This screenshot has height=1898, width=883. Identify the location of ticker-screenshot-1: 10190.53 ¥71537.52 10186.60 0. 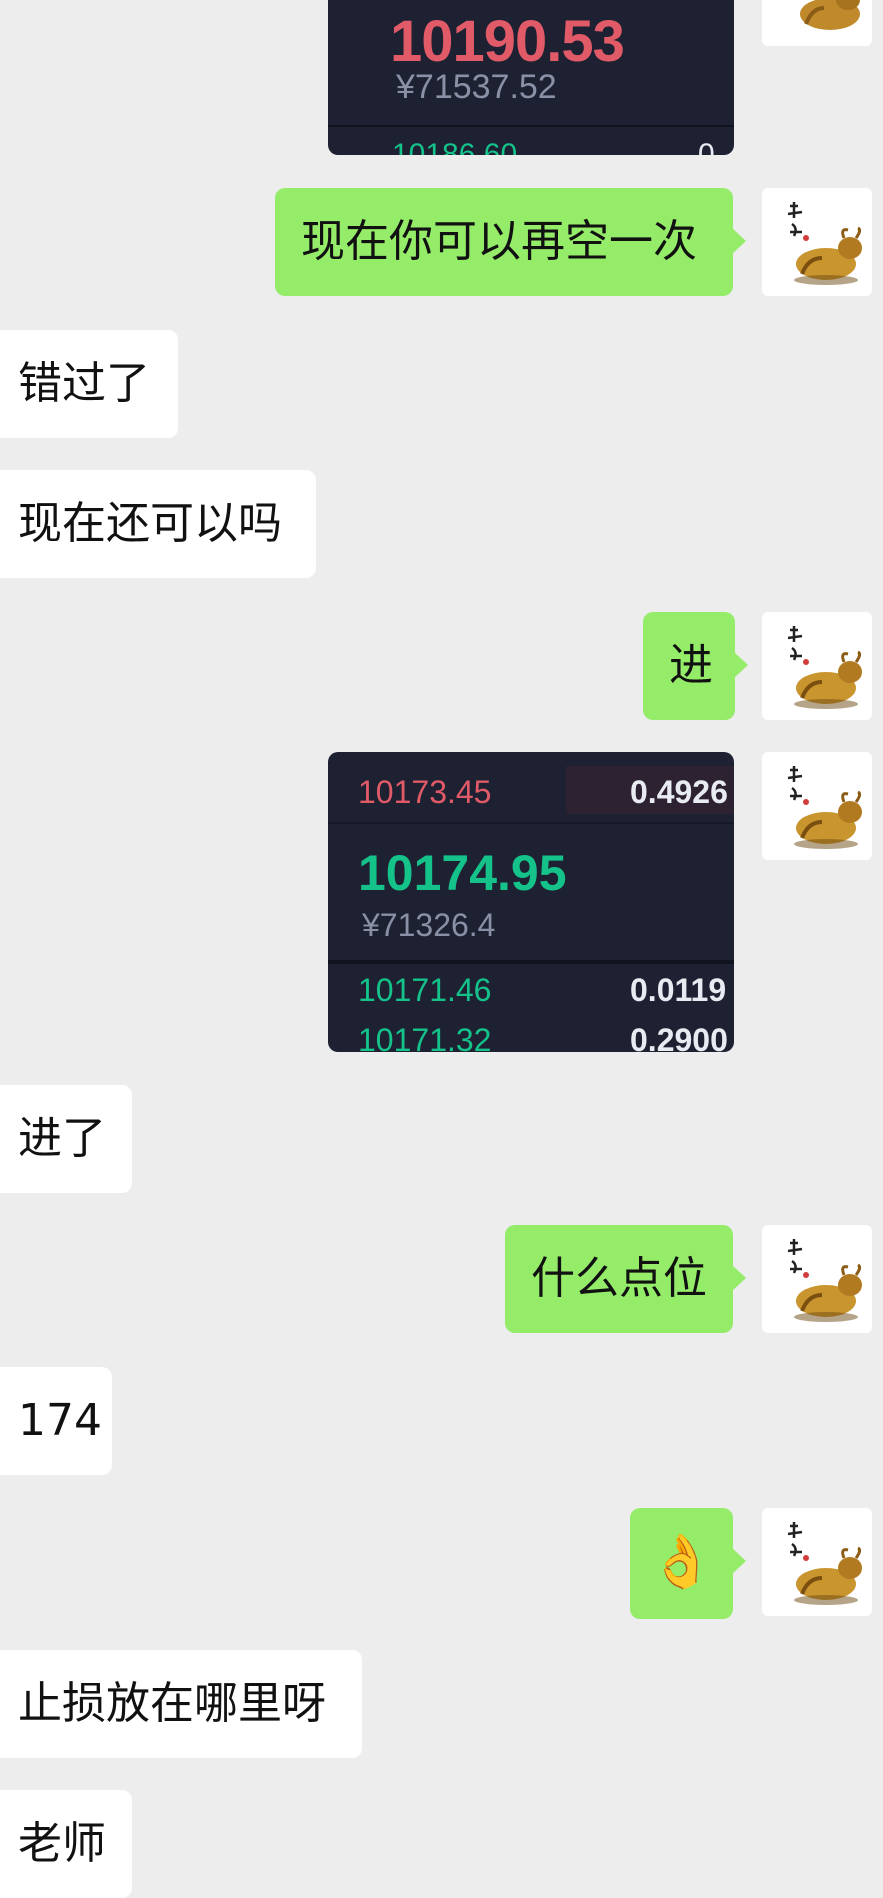
(531, 77).